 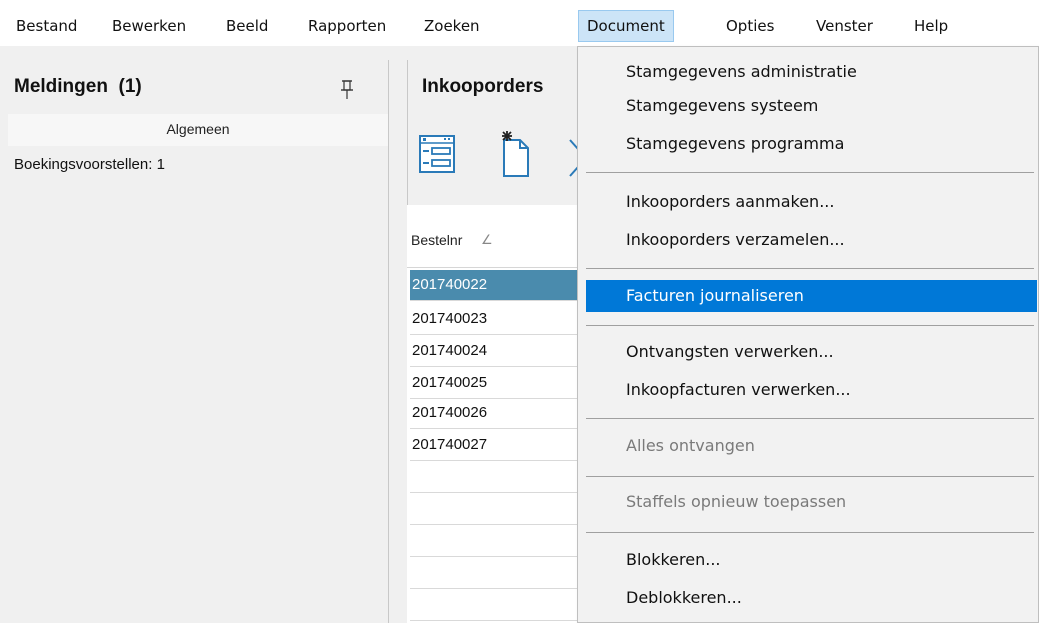 I want to click on sort-icon: ∠, so click(x=487, y=239).